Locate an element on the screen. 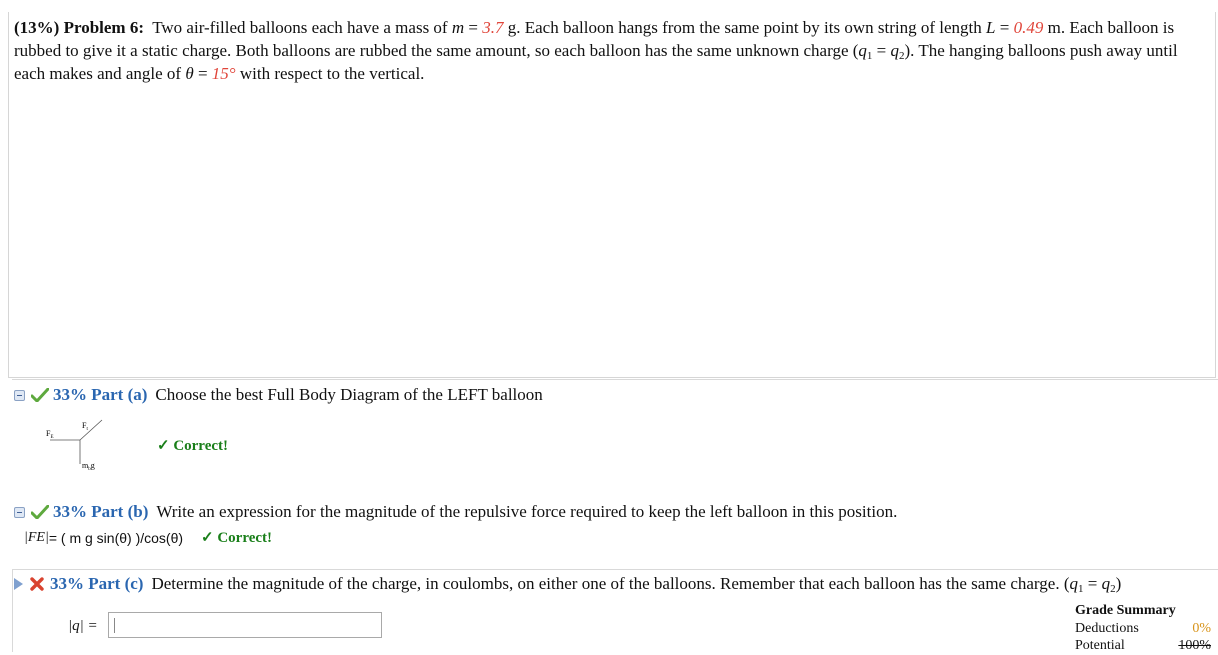 This screenshot has width=1218, height=655. answer-label: |q| = is located at coordinates (83, 626).